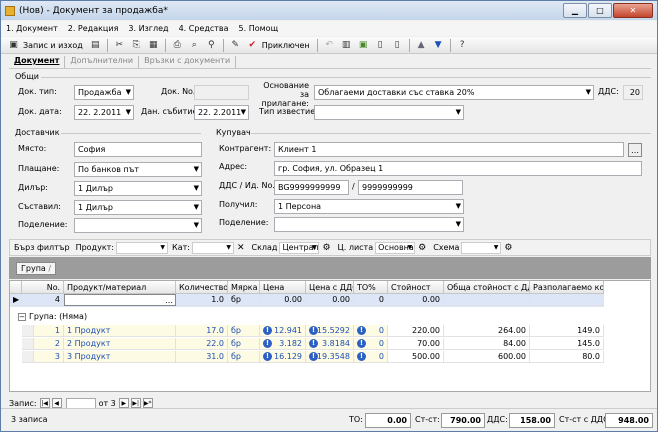 Image resolution: width=658 pixels, height=432 pixels. I want to click on new-doc2-icon: ▯, so click(397, 45).